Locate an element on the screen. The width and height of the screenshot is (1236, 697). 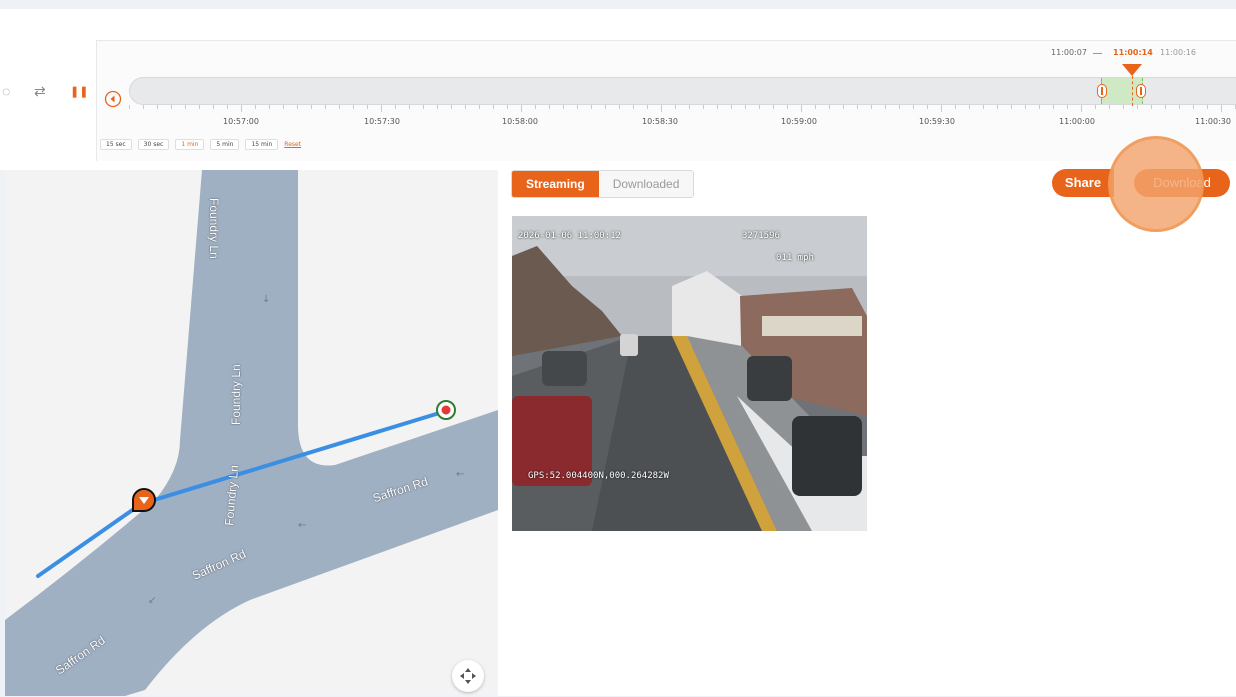
route-start-marker is located at coordinates (144, 500).